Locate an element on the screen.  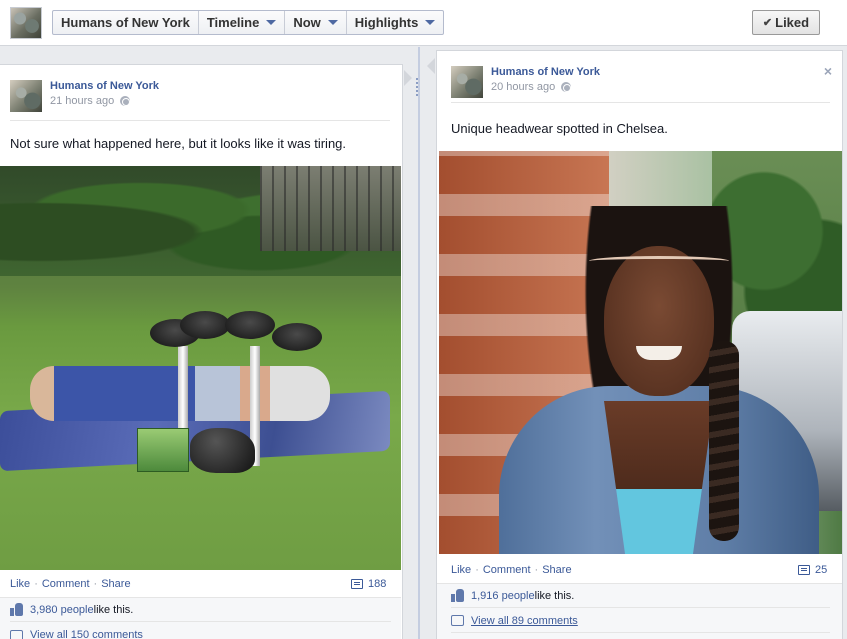
photo-drum-kit is located at coordinates (237, 331).